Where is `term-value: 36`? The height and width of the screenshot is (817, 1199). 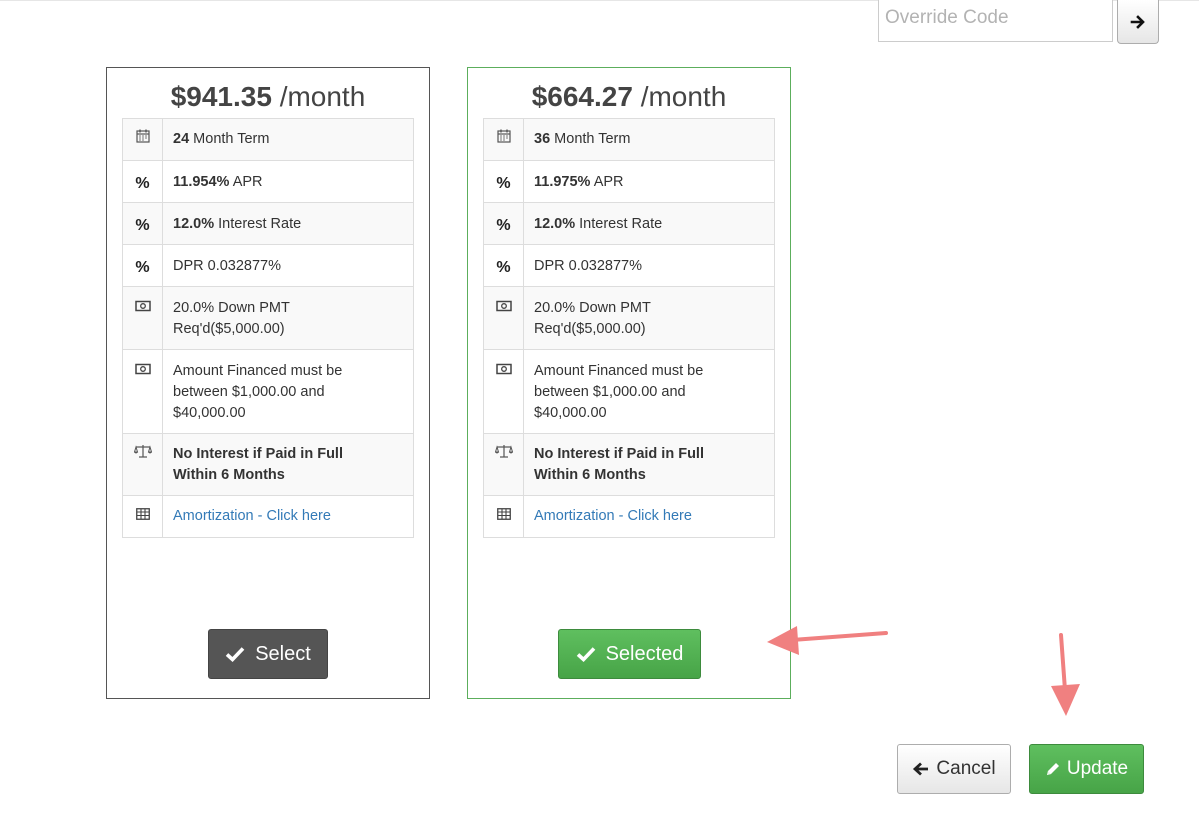 term-value: 36 is located at coordinates (542, 139).